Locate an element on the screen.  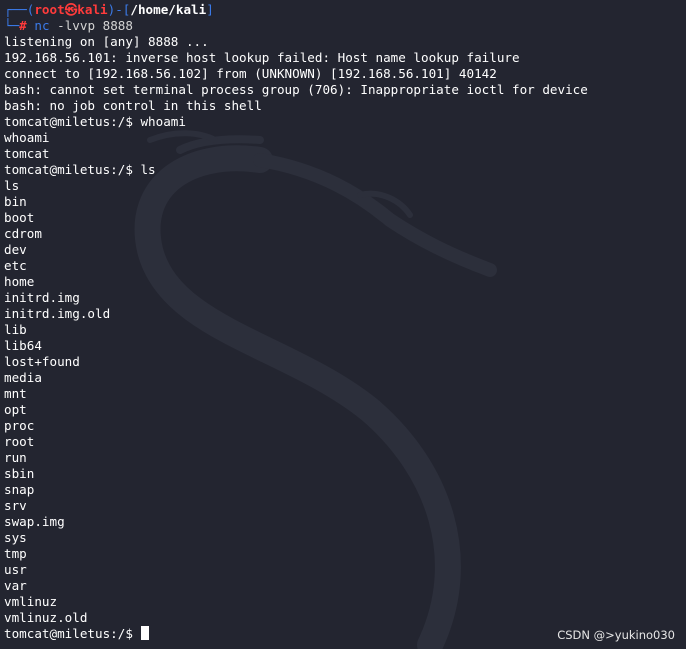
output-line: ls is located at coordinates (12, 185).